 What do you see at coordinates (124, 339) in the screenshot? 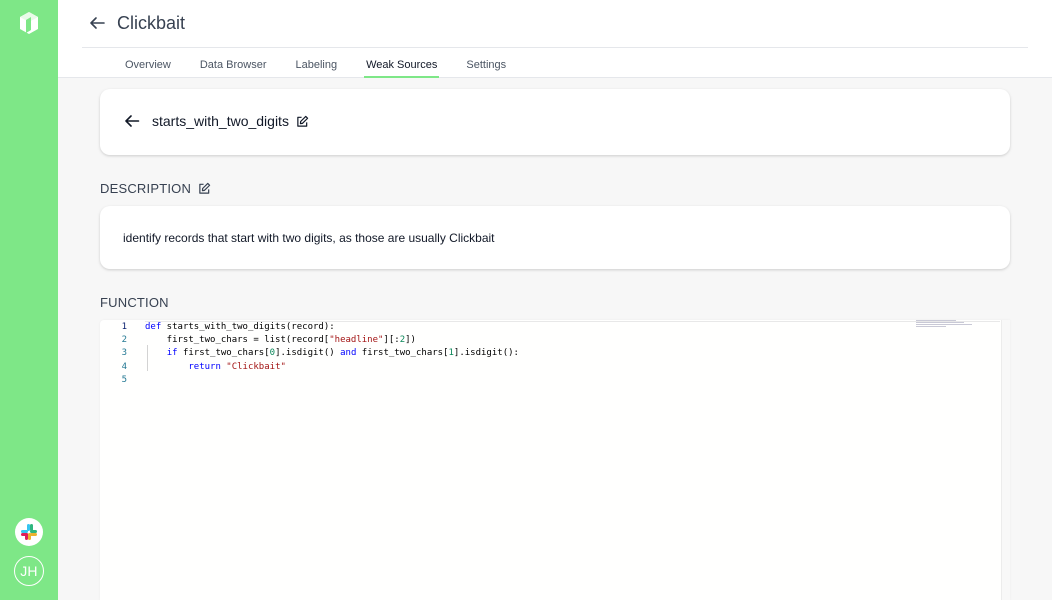
I see `line-number: 2` at bounding box center [124, 339].